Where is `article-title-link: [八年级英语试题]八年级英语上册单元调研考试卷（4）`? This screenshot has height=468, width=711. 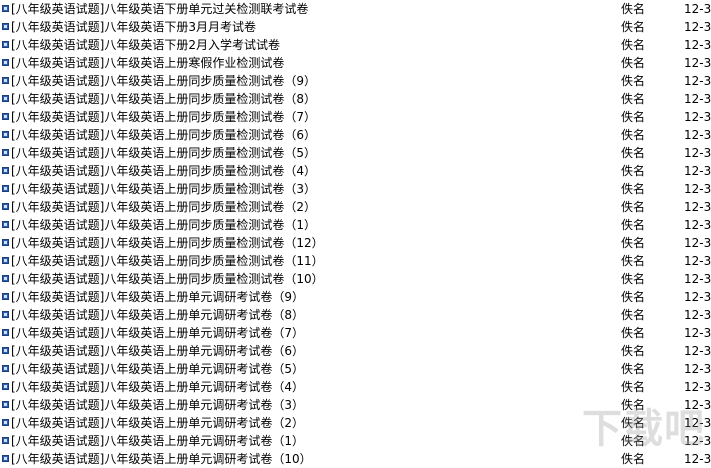
article-title-link: [八年级英语试题]八年级英语上册单元调研考试卷（4） is located at coordinates (157, 387).